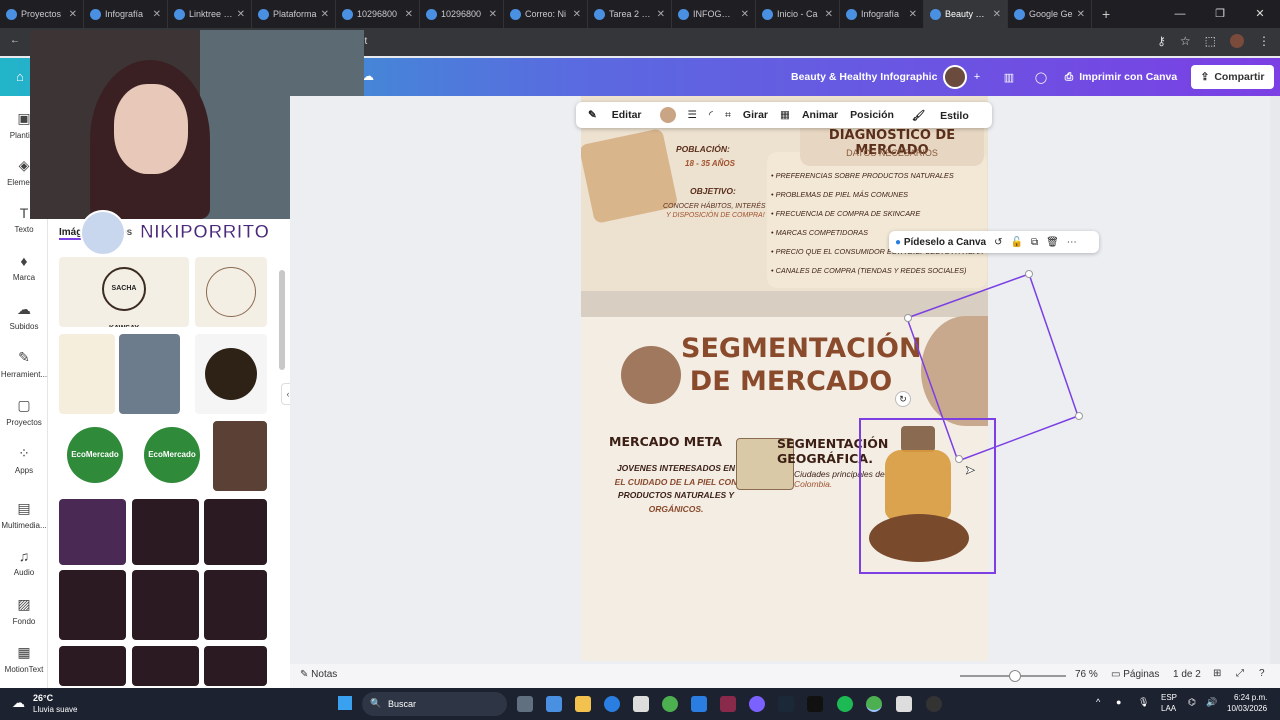 The height and width of the screenshot is (720, 1280). I want to click on browser-tab: INFOGRAF ✕, so click(714, 14).